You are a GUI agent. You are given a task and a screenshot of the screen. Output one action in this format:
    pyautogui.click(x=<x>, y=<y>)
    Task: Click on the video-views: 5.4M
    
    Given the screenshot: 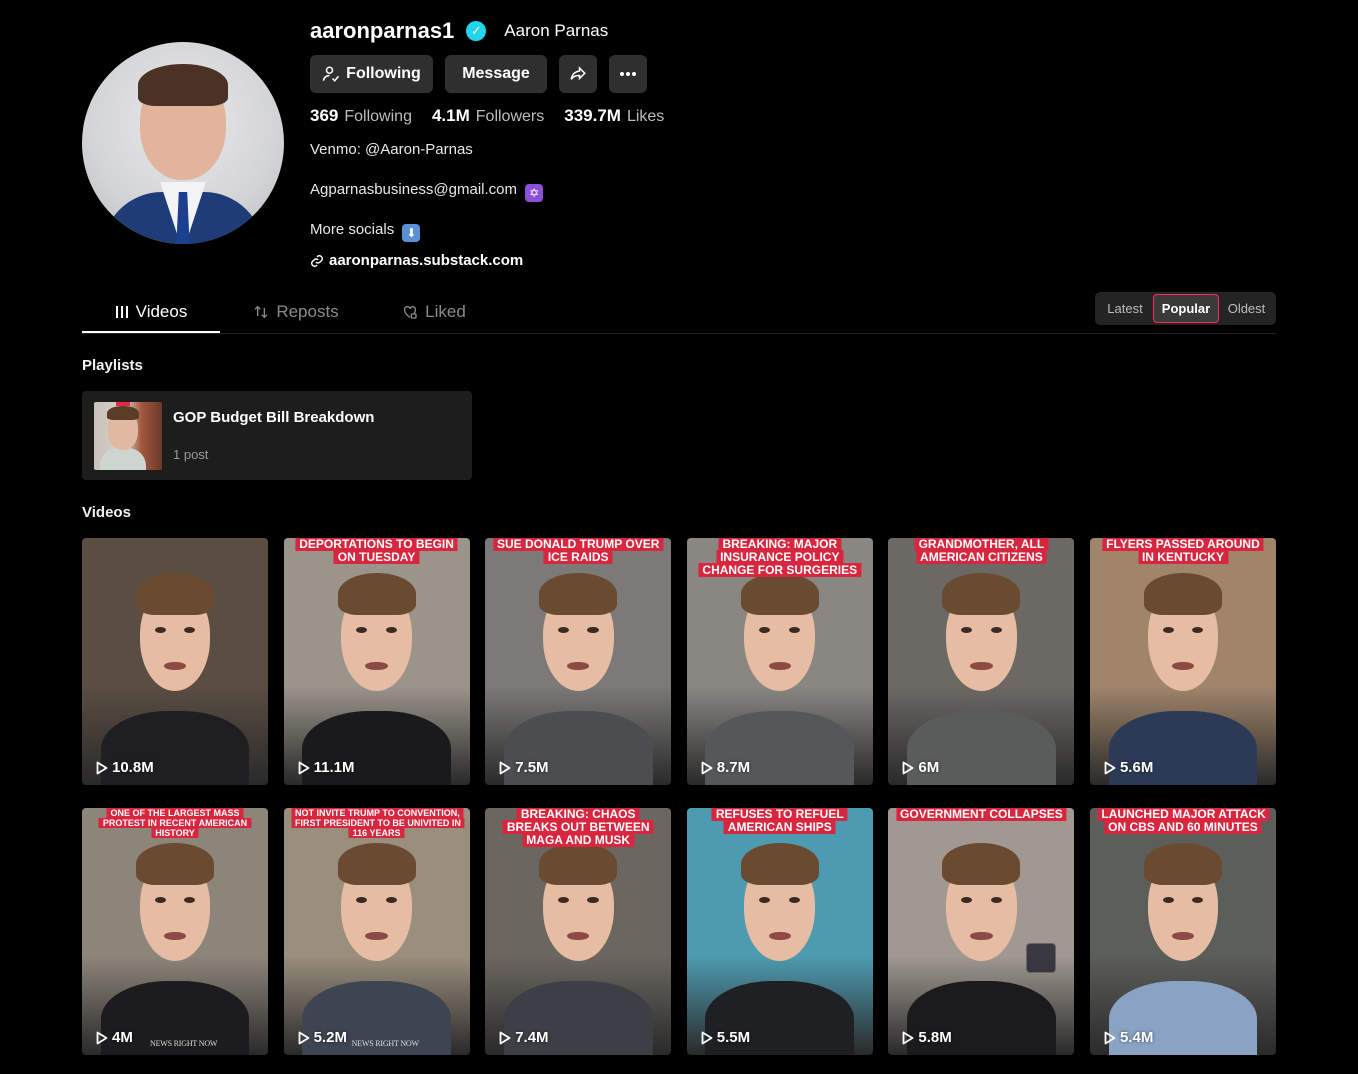 What is the action you would take?
    pyautogui.click(x=1128, y=1037)
    